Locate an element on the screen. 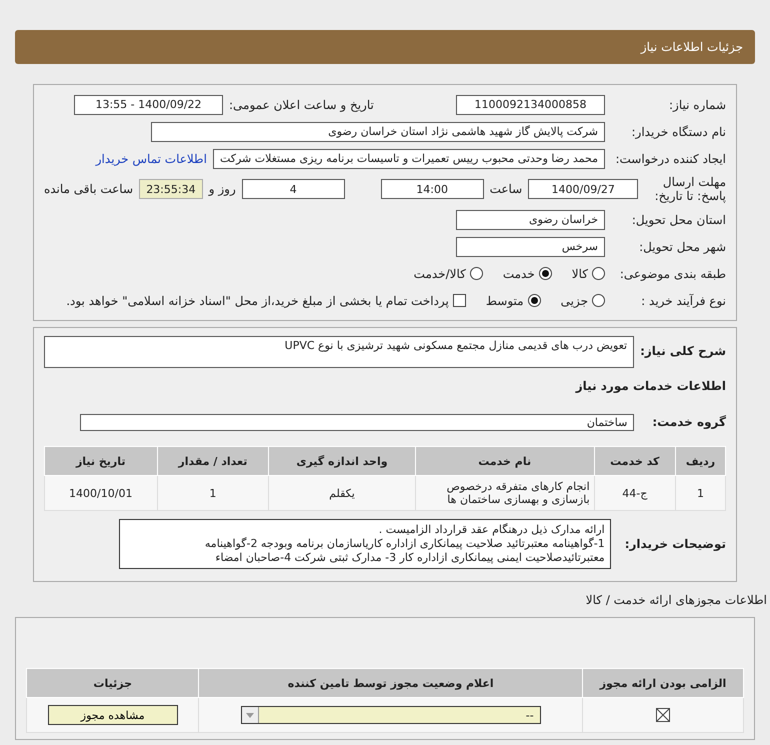  deadline-date-field: 1400/09/27 is located at coordinates (583, 189).